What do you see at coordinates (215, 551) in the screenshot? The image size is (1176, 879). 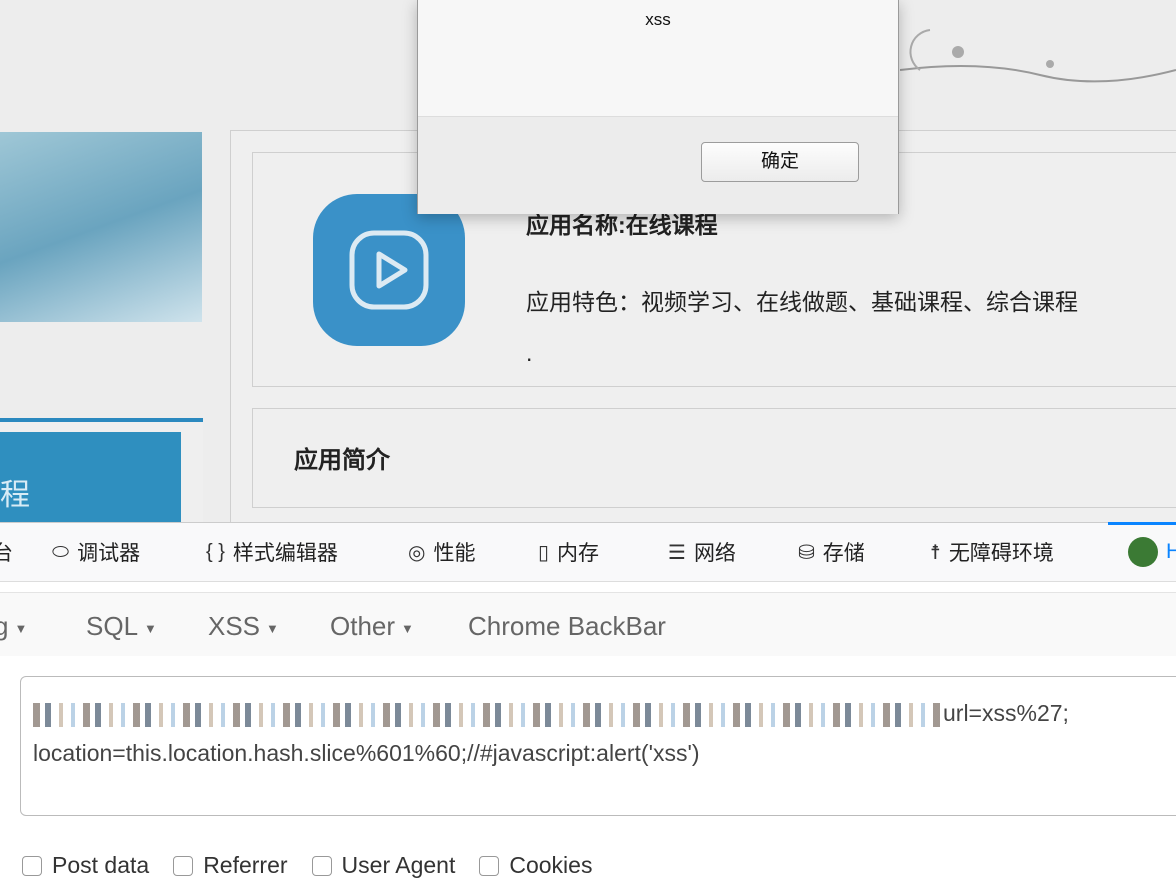 I see `braces-icon: { }` at bounding box center [215, 551].